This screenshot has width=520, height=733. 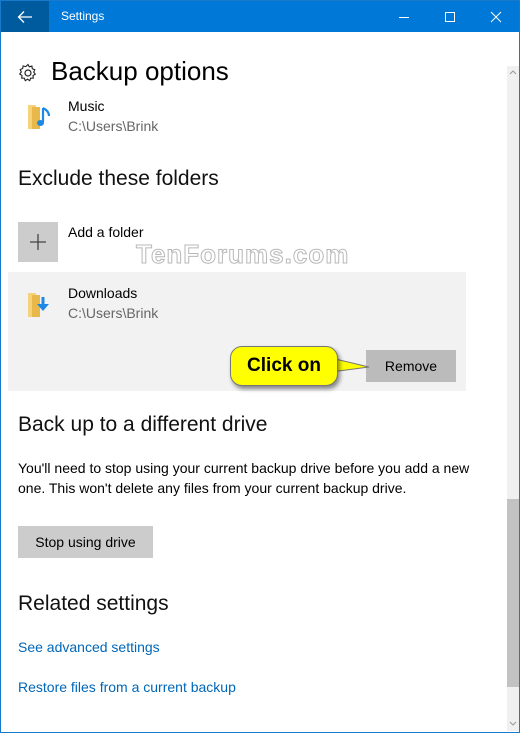 I want to click on music-folder-path: C:\Users\Brink, so click(x=113, y=126).